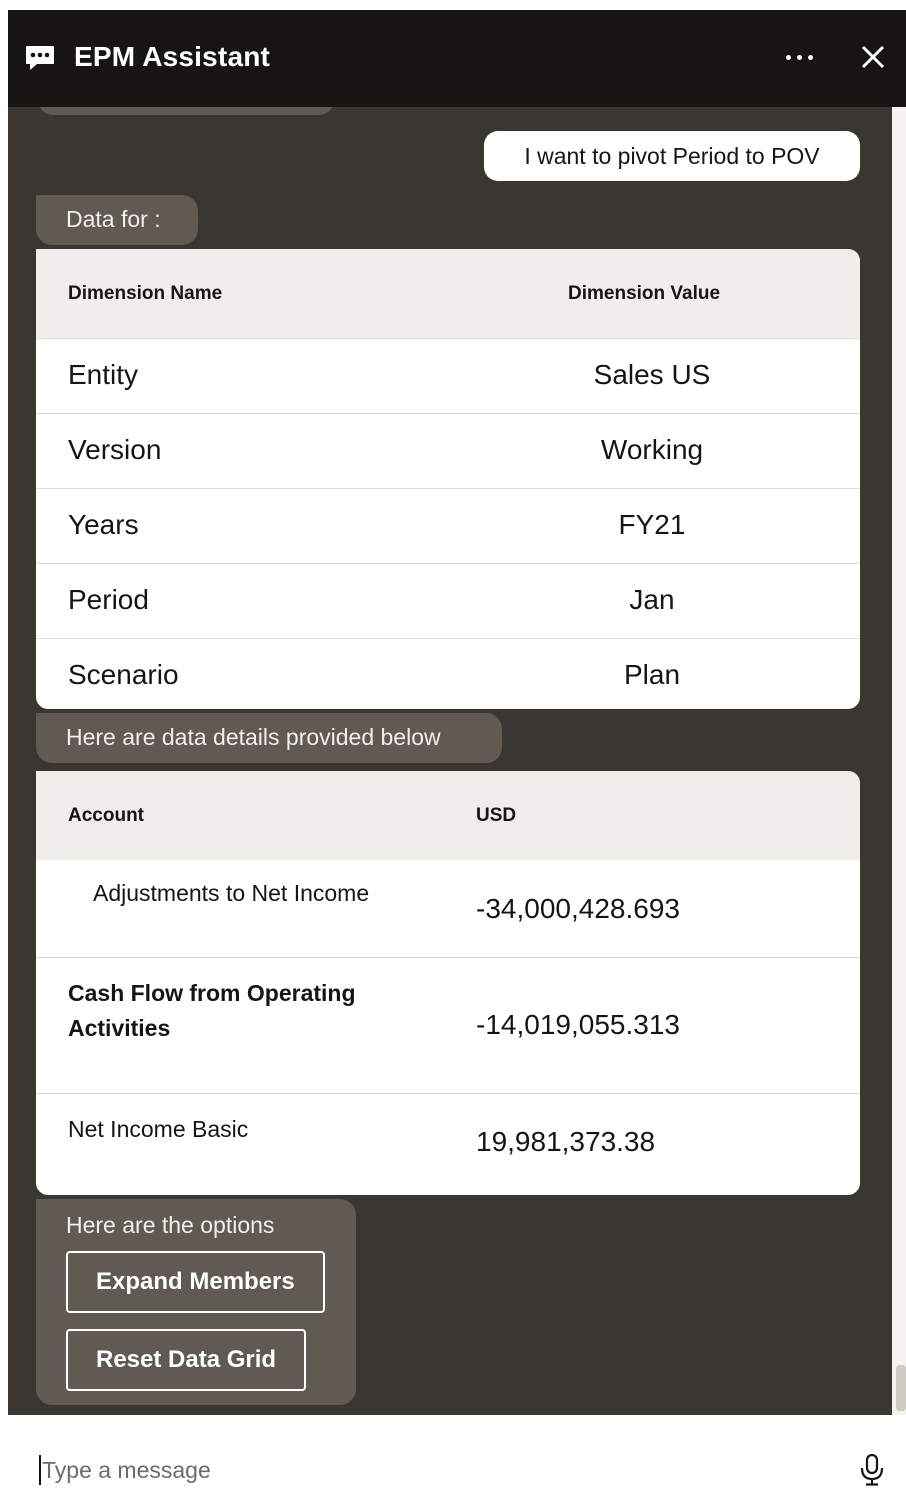 The width and height of the screenshot is (906, 1512). I want to click on column-header-usd: USD, so click(496, 815).